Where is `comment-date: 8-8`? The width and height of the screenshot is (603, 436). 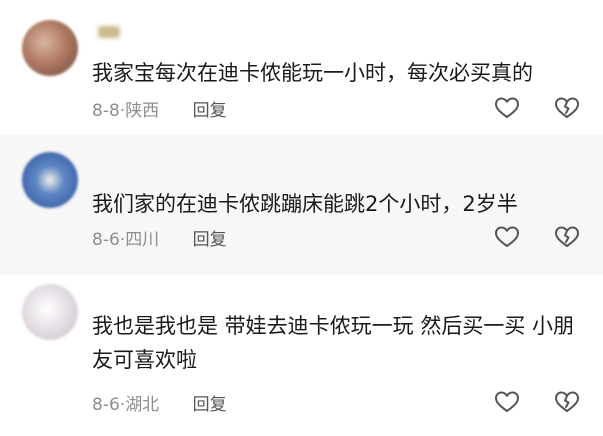
comment-date: 8-8 is located at coordinates (106, 111).